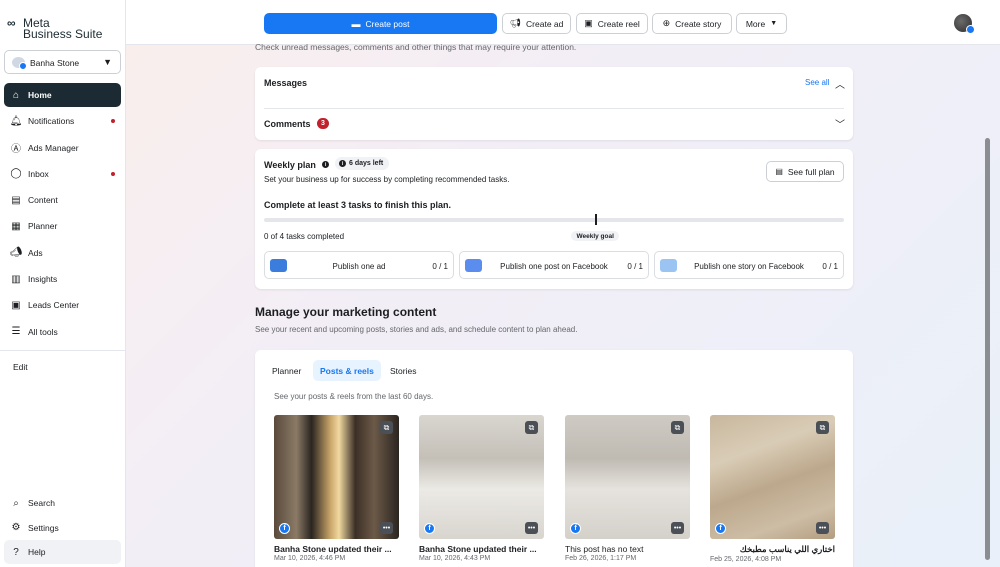 The width and height of the screenshot is (1000, 567). Describe the element at coordinates (964, 24) in the screenshot. I see `profile-avatar` at that location.